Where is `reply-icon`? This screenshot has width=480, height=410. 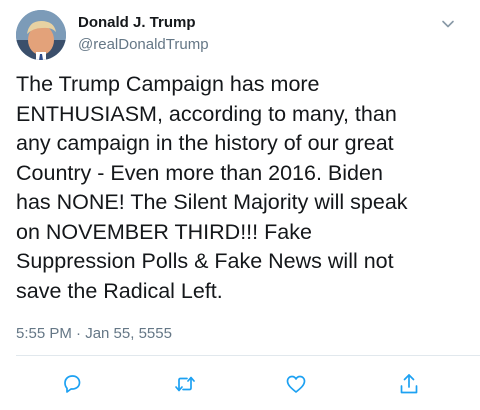 reply-icon is located at coordinates (72, 384).